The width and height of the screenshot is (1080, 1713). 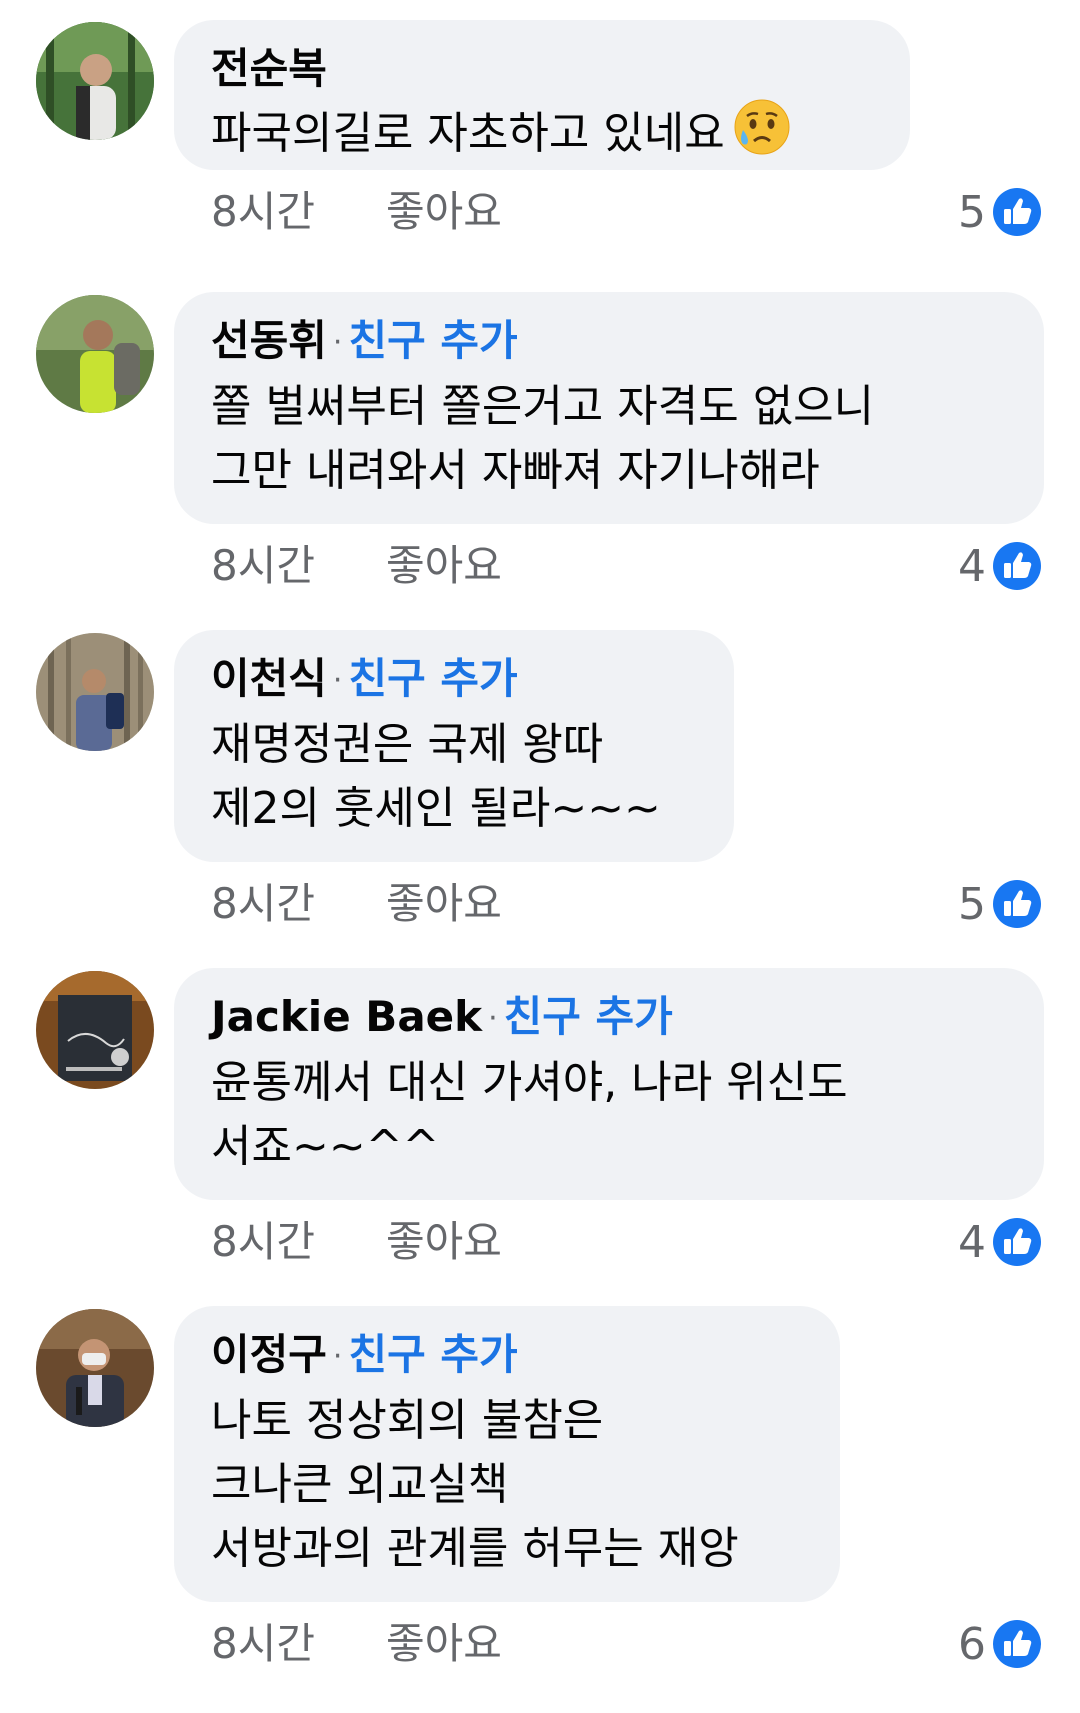 What do you see at coordinates (346, 1016) in the screenshot?
I see `author-name: Jackie Baek` at bounding box center [346, 1016].